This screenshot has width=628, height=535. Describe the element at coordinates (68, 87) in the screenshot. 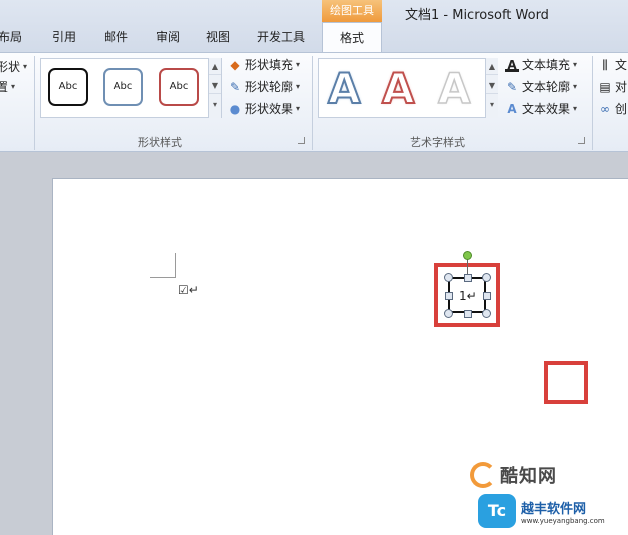

I see `shape-style-black: Abc` at that location.